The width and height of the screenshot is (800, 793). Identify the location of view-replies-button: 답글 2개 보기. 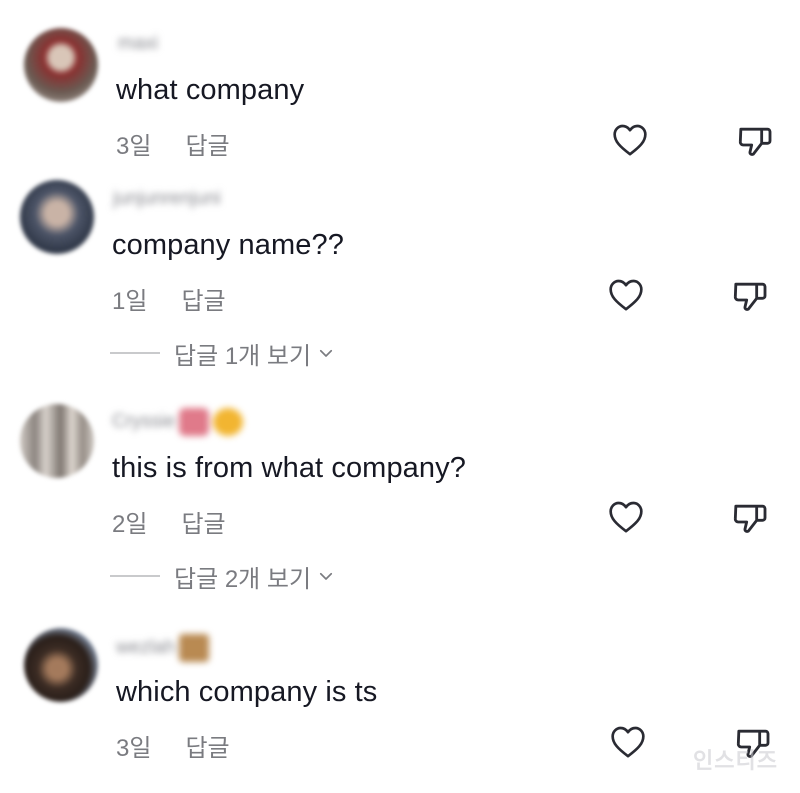
(222, 577).